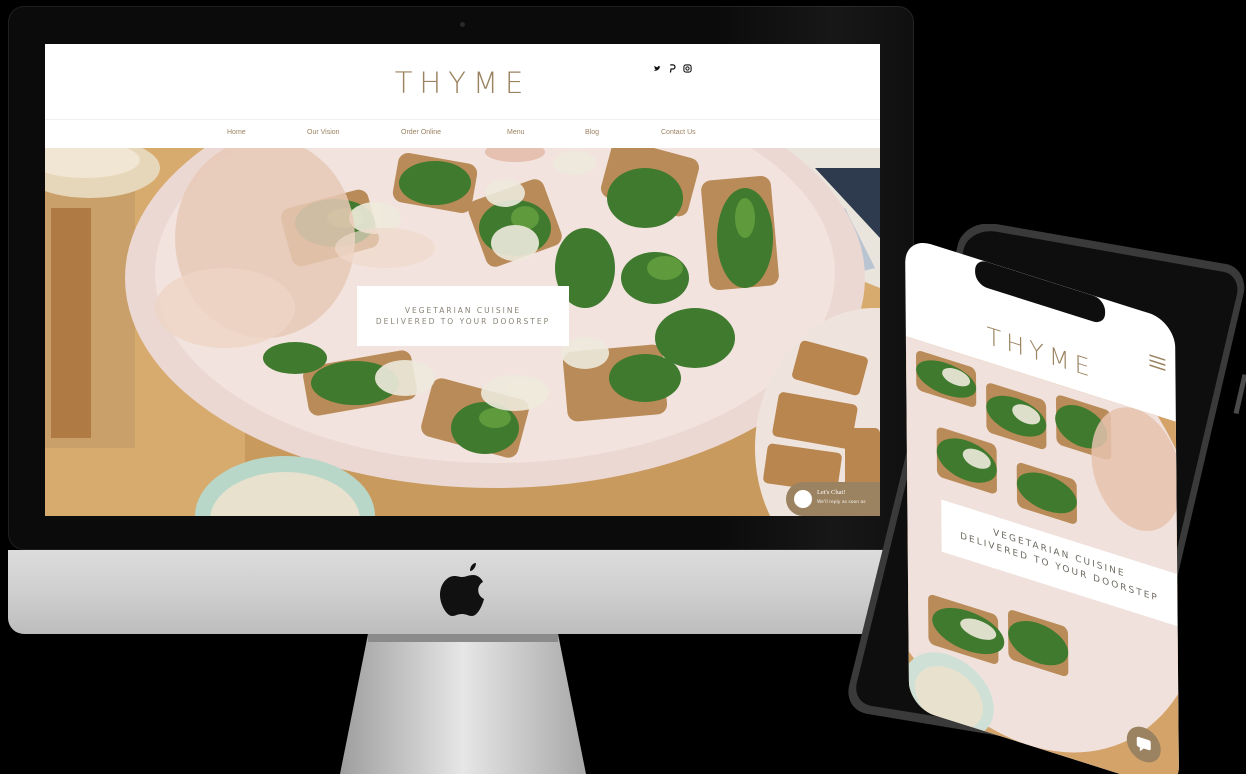 Image resolution: width=1246 pixels, height=774 pixels. I want to click on imac-camera, so click(462, 24).